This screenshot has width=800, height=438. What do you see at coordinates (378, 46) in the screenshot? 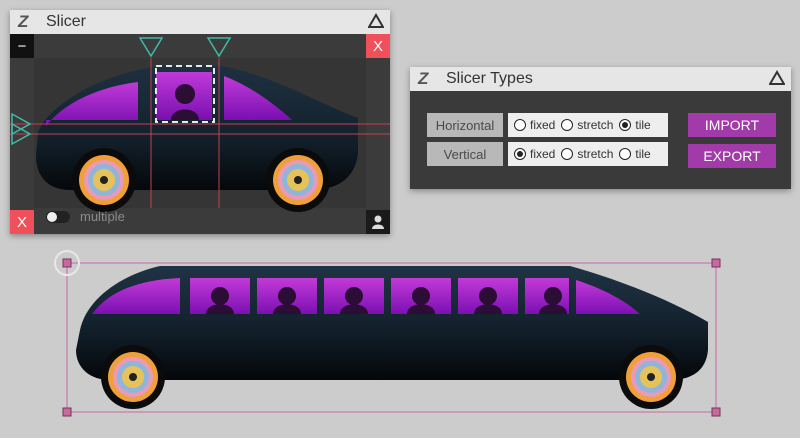
I see `close-top-button: X` at bounding box center [378, 46].